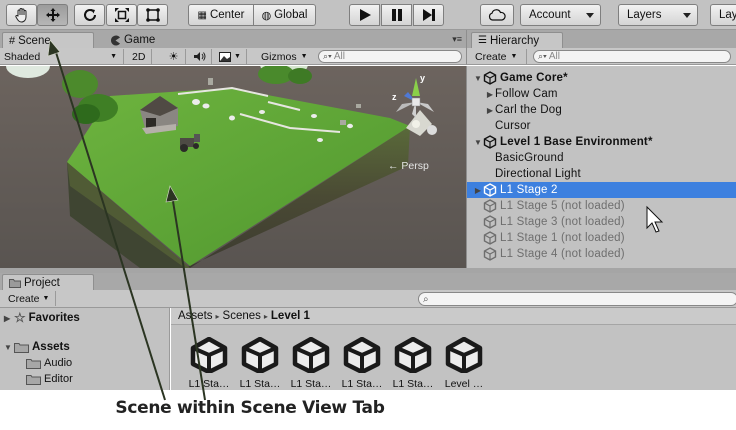 This screenshot has height=430, width=736. I want to click on effects-dropdown: ▼, so click(231, 56).